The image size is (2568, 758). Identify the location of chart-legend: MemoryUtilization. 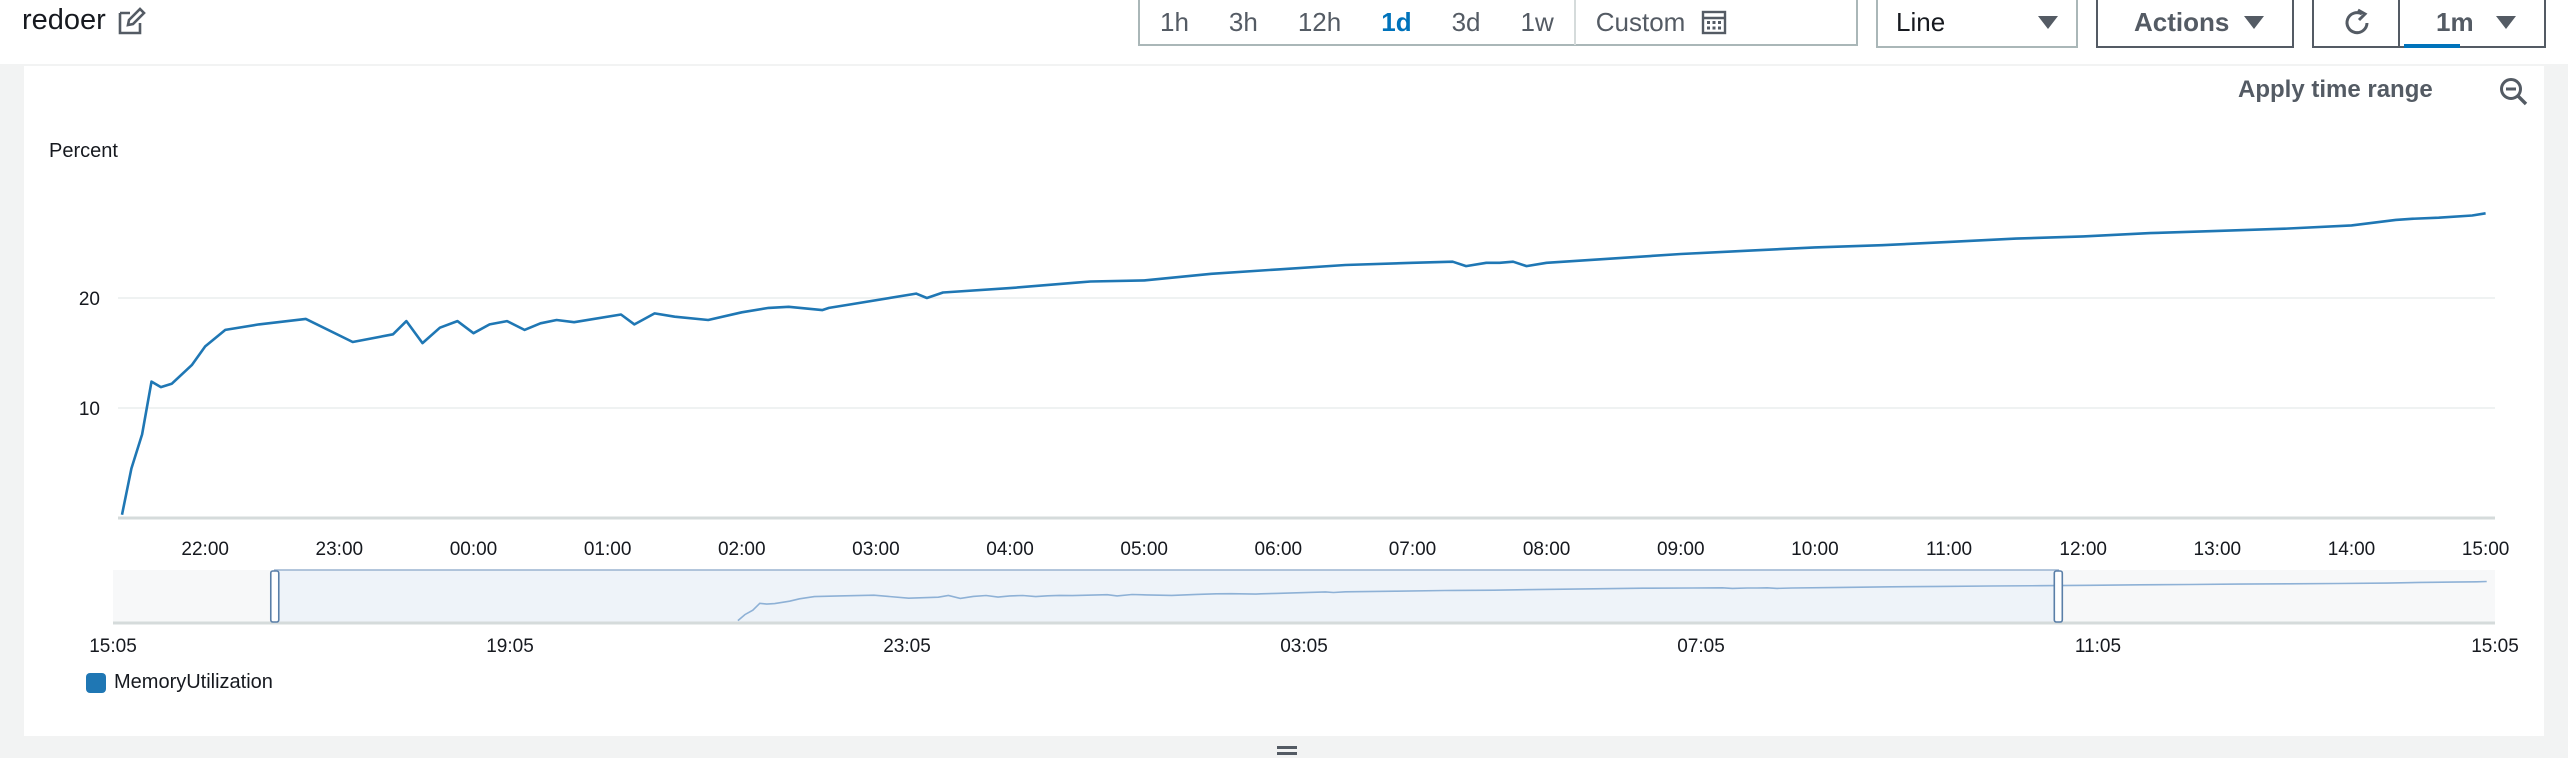
(179, 682).